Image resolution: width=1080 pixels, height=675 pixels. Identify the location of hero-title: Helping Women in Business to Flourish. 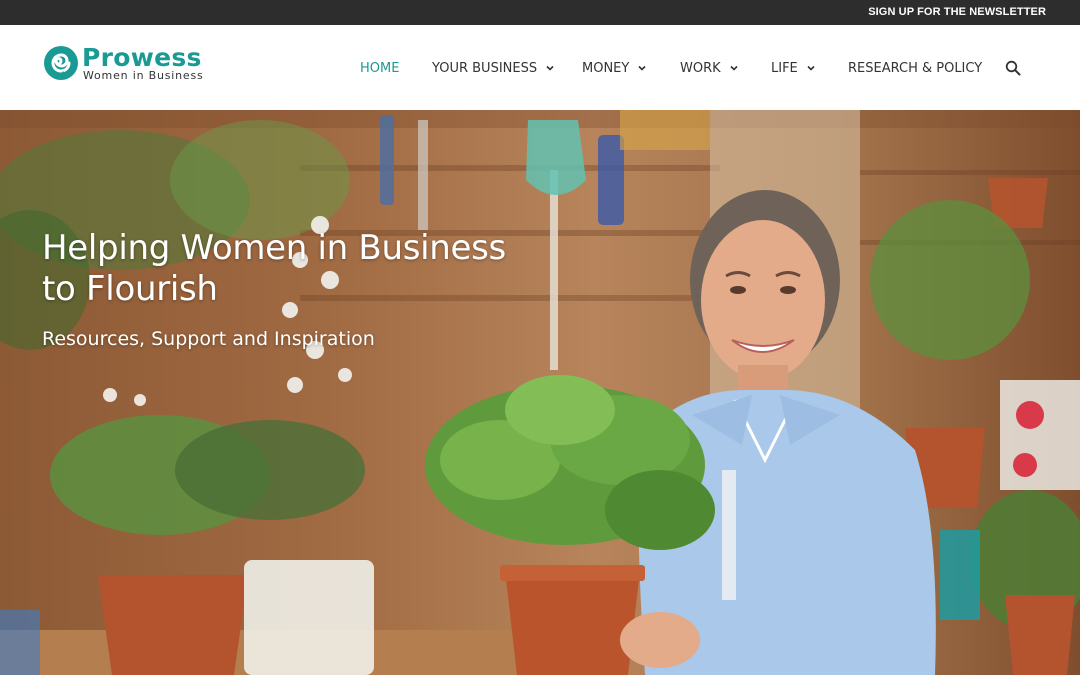
(302, 269).